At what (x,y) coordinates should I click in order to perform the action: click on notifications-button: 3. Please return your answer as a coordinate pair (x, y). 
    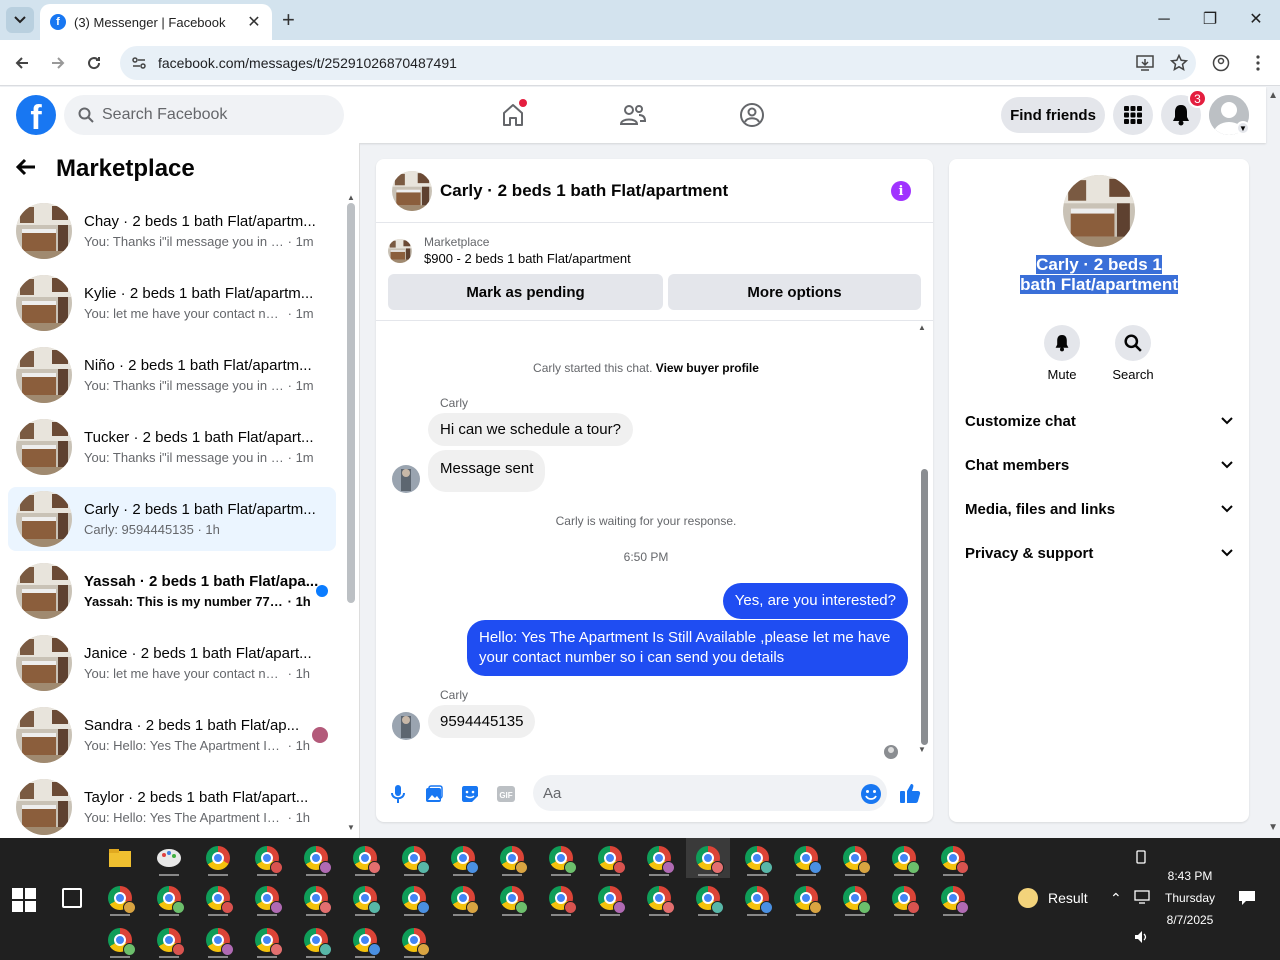
    Looking at the image, I should click on (1184, 112).